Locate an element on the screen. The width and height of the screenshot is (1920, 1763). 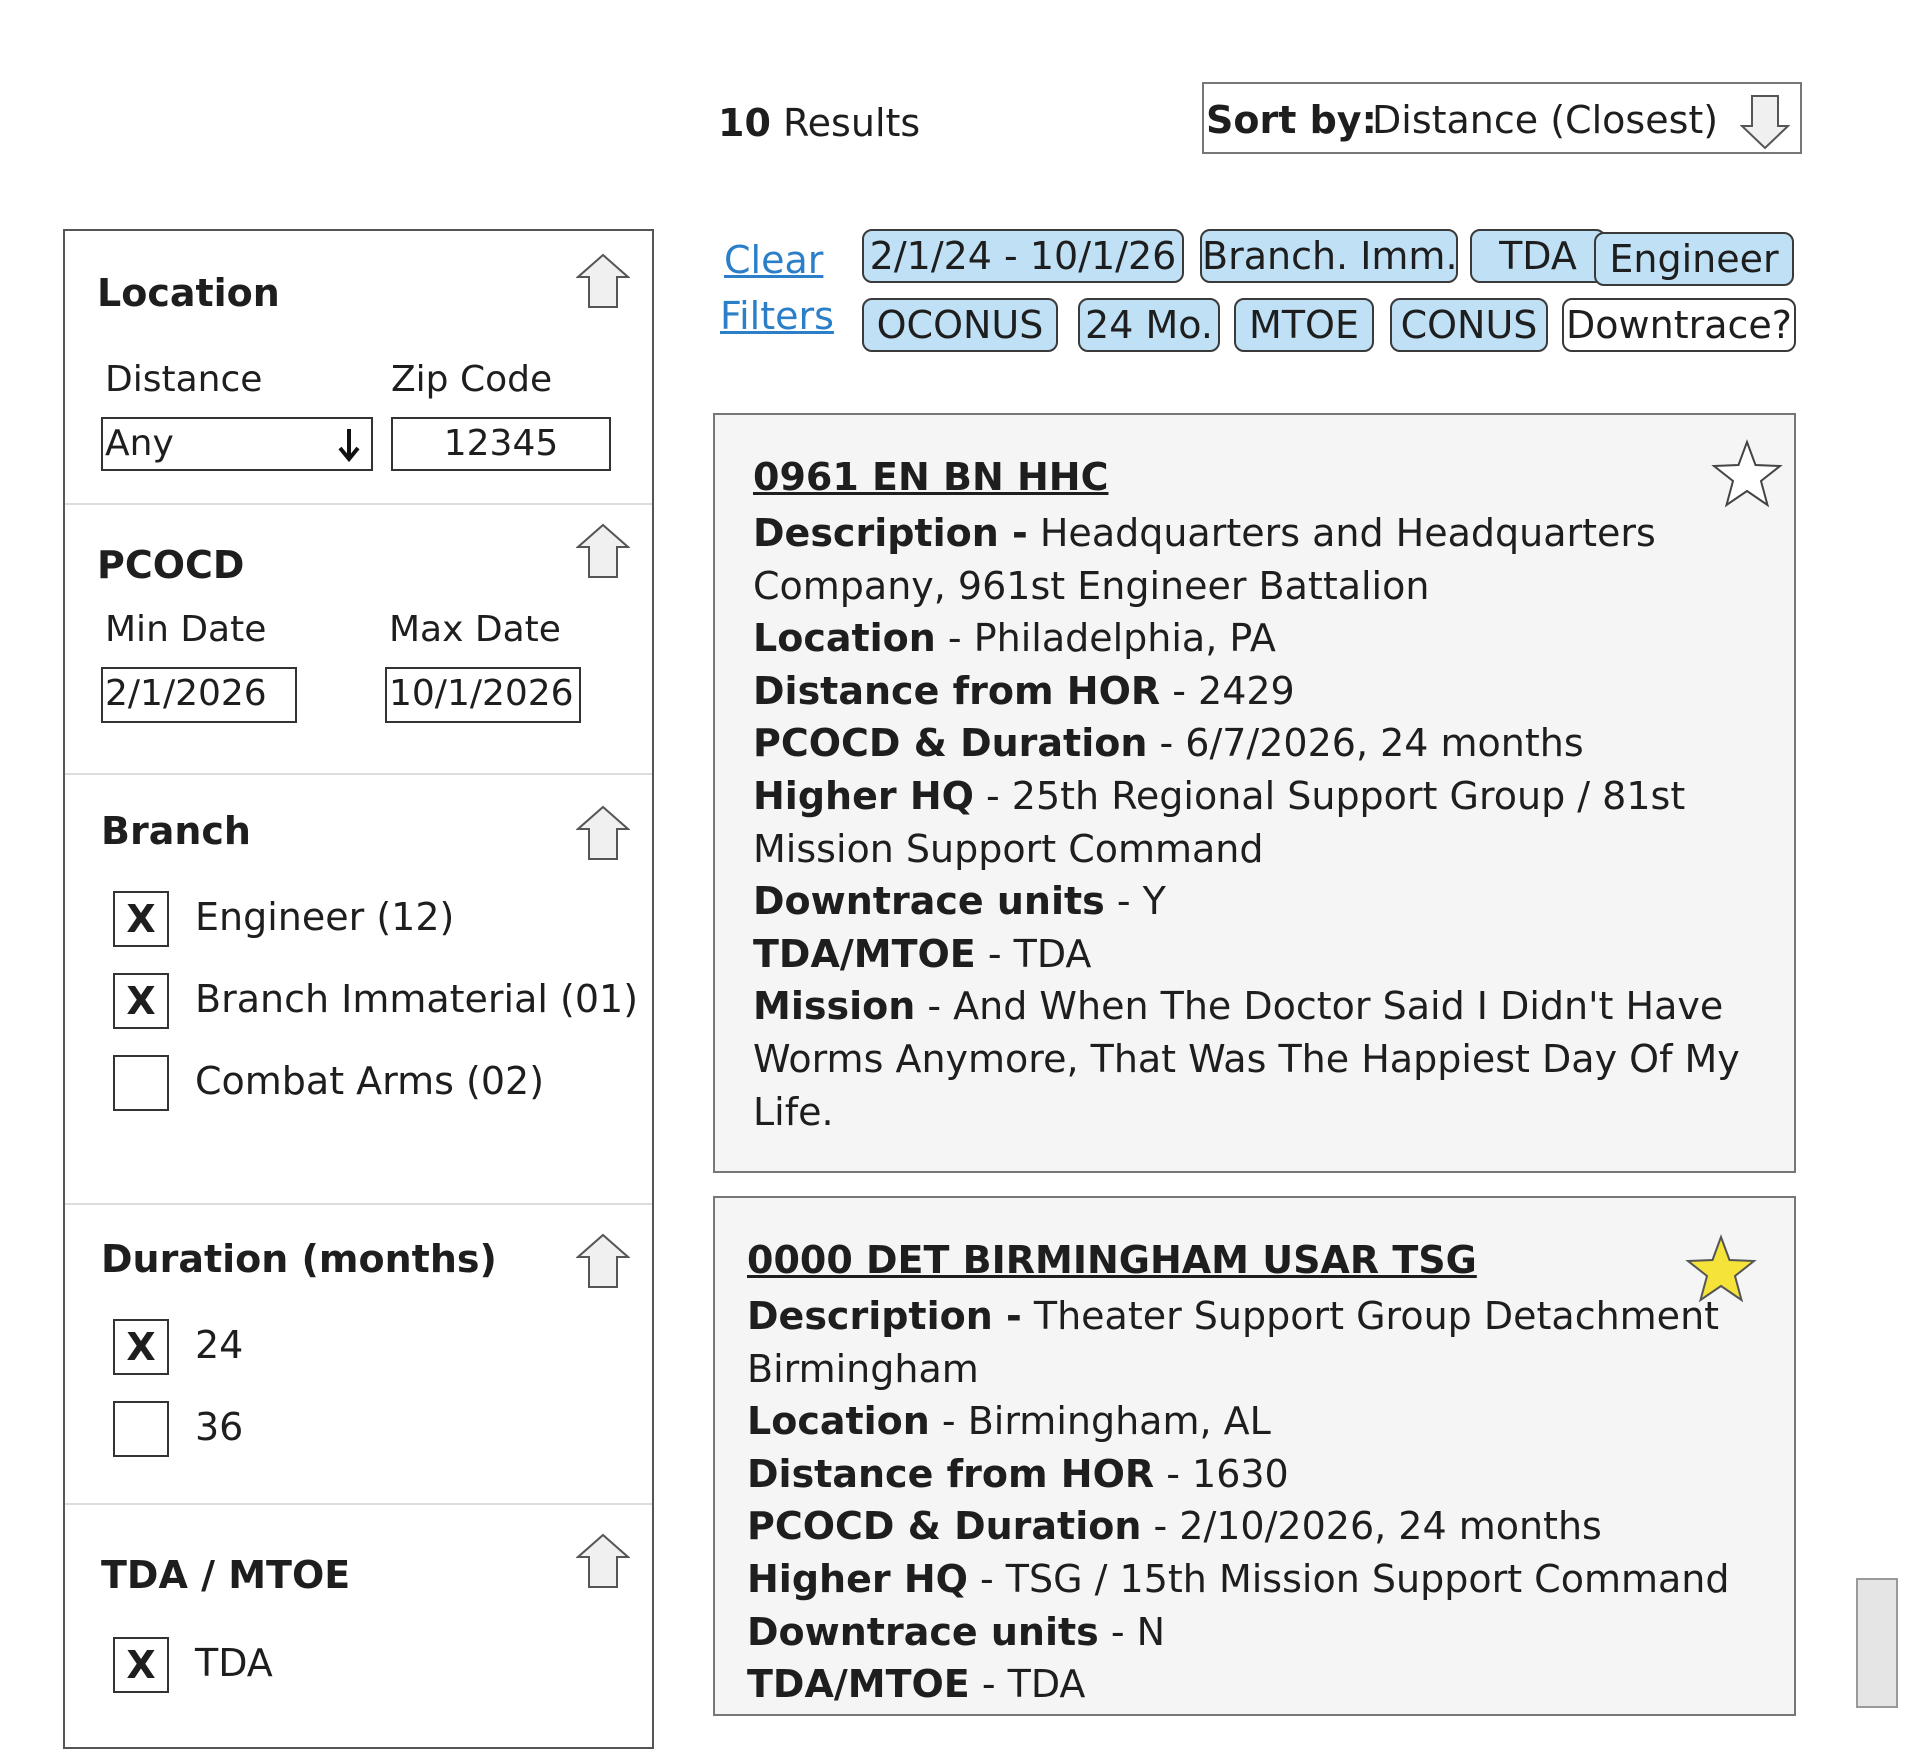
filter-chip-24-mo: 24 Mo. is located at coordinates (1149, 325).